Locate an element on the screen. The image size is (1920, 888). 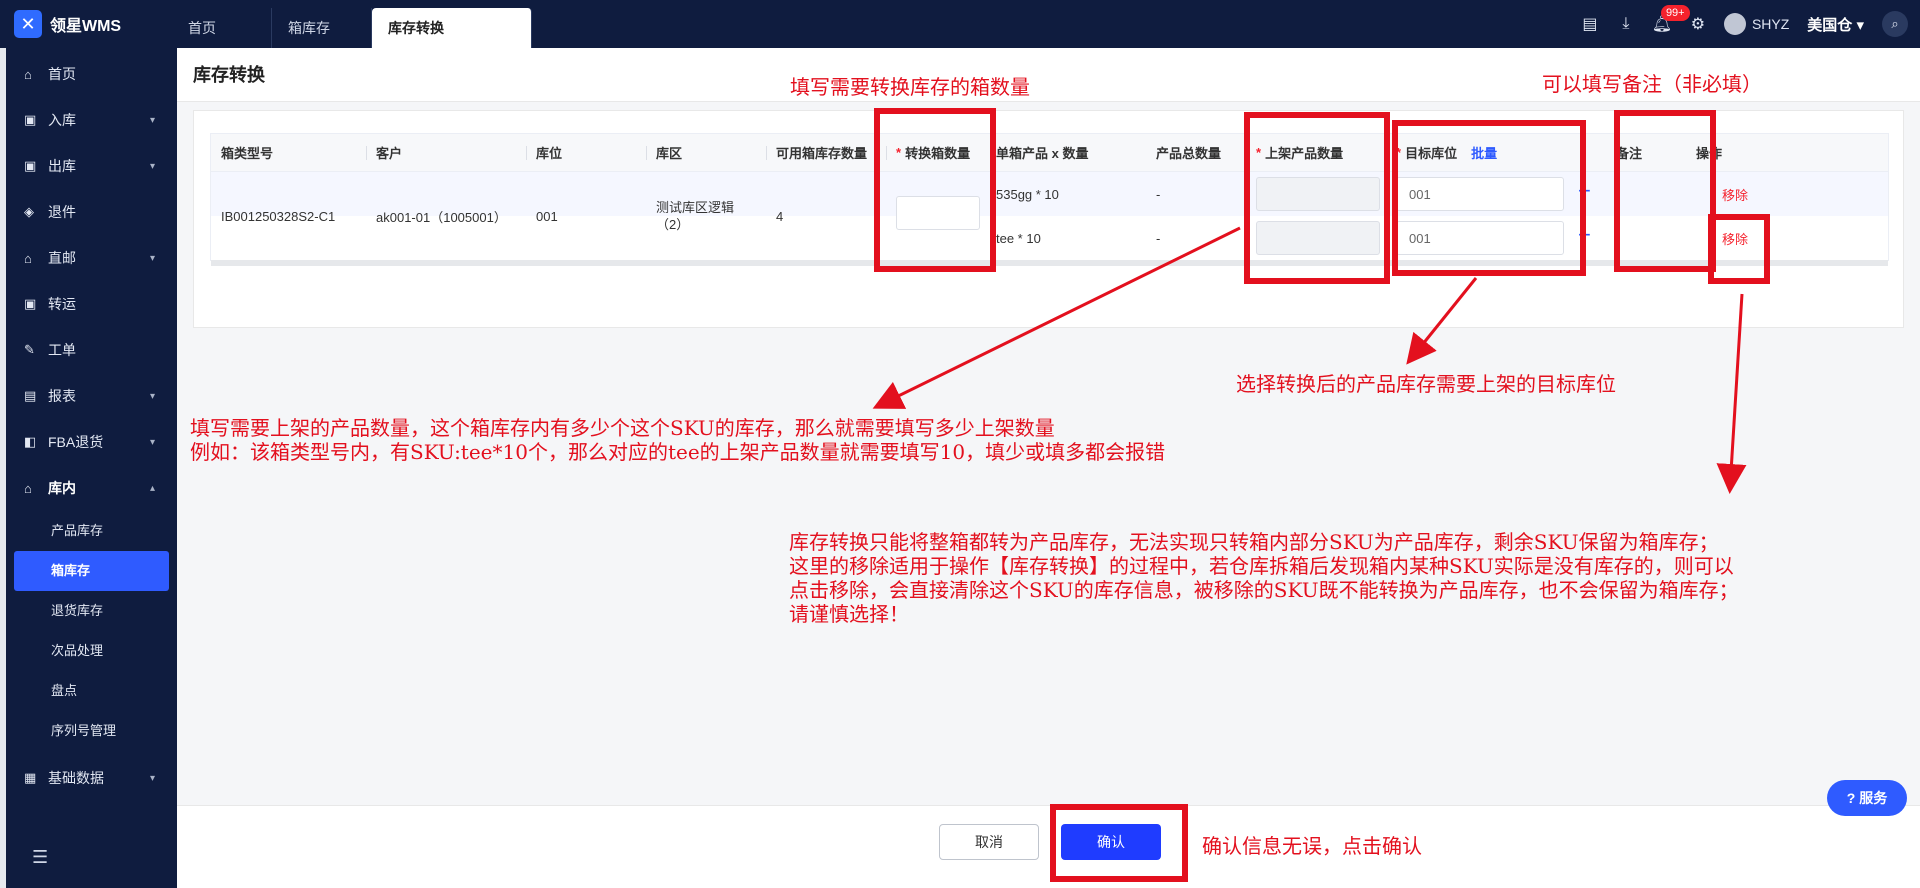
header-actions: ▤ ⤓ 🔔︎ 99+ ⚙ SHYZ 美国仓 ▾ ⌕ is located at coordinates (1746, 24).